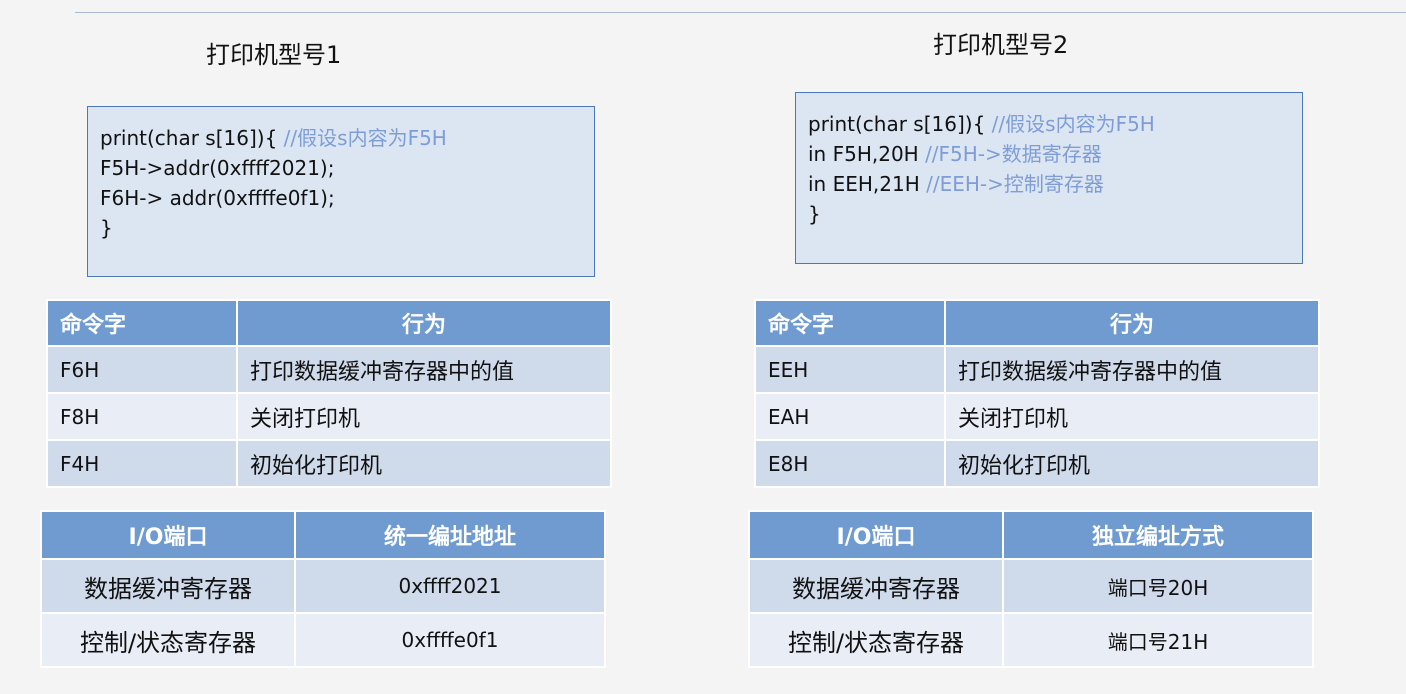  What do you see at coordinates (1013, 154) in the screenshot?
I see `code-comment: //F5H->数据寄存器` at bounding box center [1013, 154].